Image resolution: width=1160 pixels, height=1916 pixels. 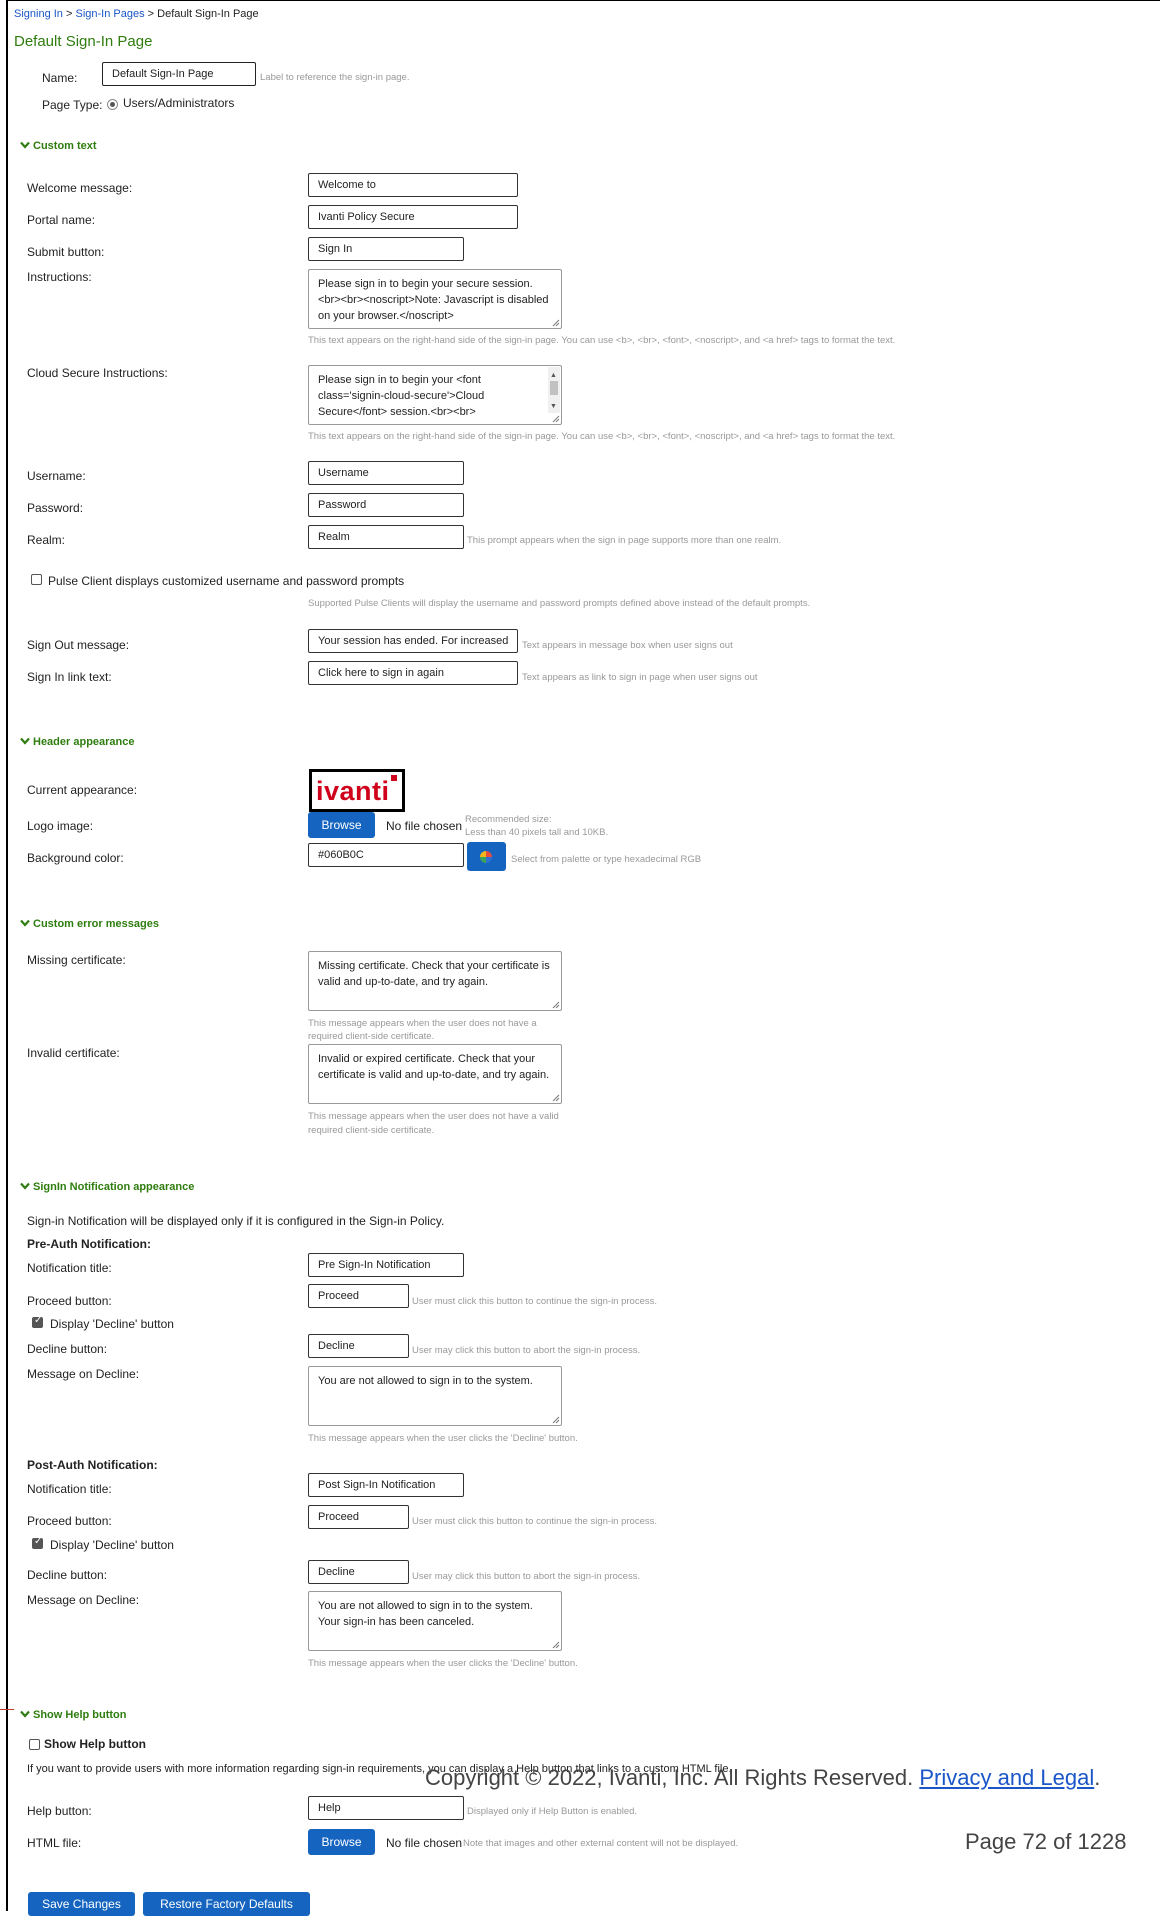 I want to click on breadcrumb-signing-in: Signing In, so click(x=38, y=14).